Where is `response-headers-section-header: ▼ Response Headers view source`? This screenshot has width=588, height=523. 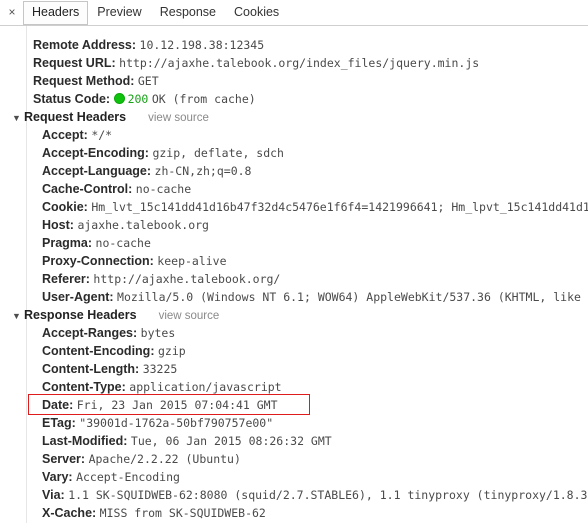
response-headers-section-header: ▼ Response Headers view source is located at coordinates (294, 315).